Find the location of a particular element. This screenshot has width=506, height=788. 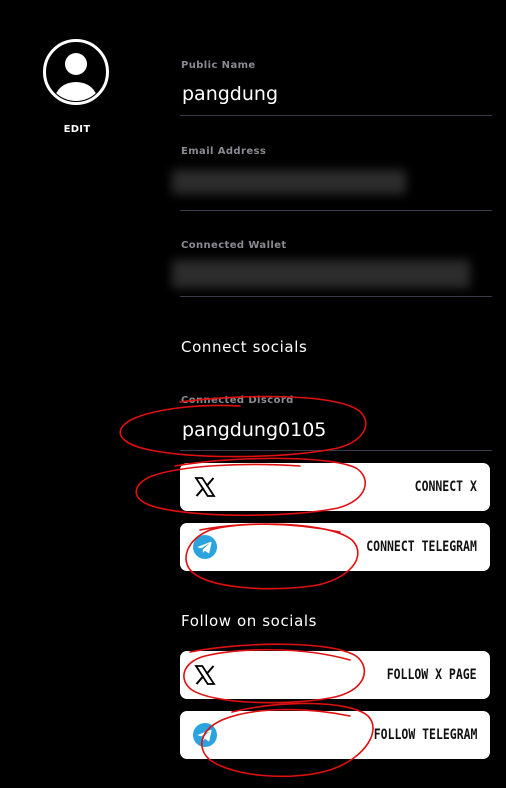

wallet-label: Connected Wallet is located at coordinates (234, 245).